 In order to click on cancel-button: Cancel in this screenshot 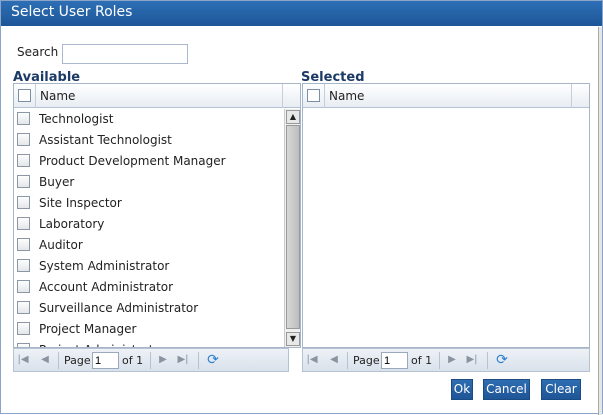, I will do `click(506, 389)`.